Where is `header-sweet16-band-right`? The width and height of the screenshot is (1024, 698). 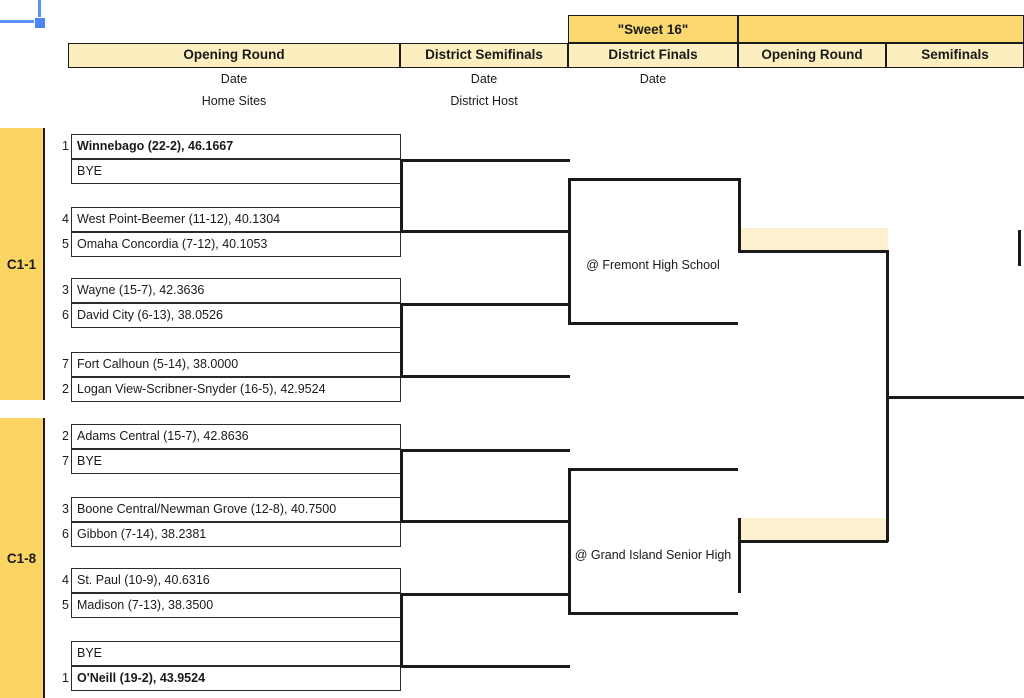 header-sweet16-band-right is located at coordinates (881, 29).